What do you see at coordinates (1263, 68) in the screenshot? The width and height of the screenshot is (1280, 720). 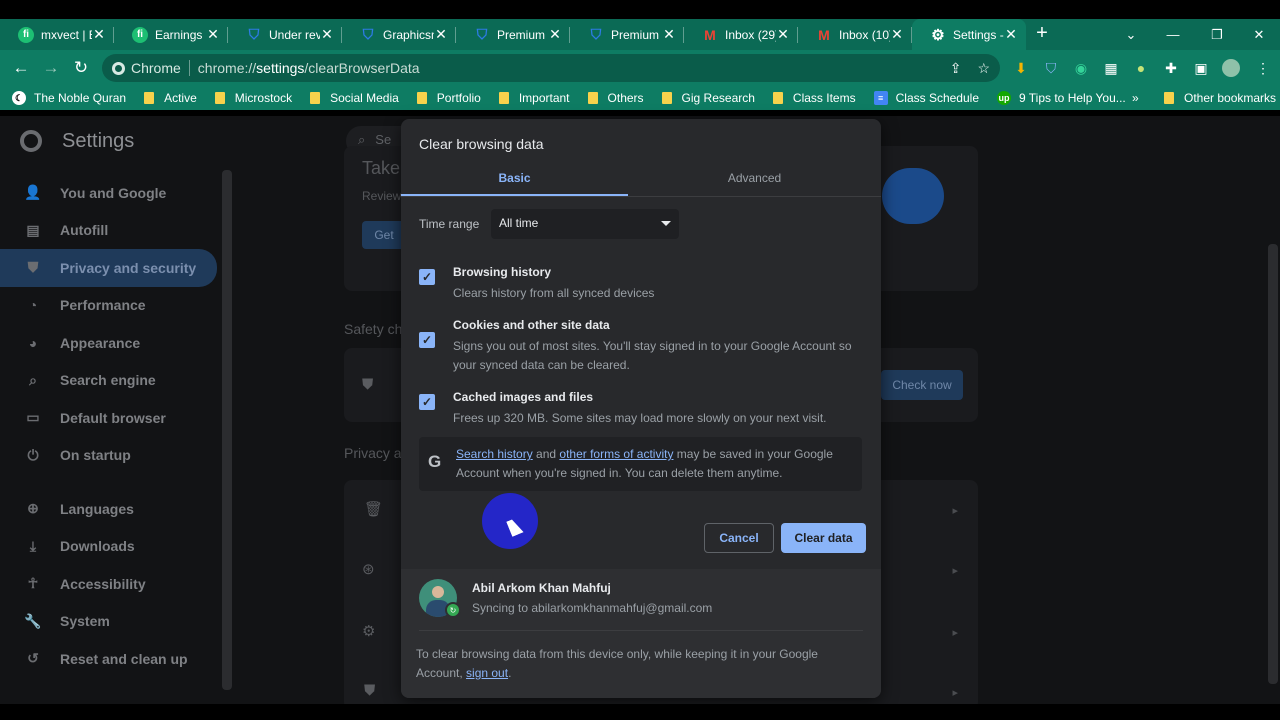 I see `menu-icon: ⋮` at bounding box center [1263, 68].